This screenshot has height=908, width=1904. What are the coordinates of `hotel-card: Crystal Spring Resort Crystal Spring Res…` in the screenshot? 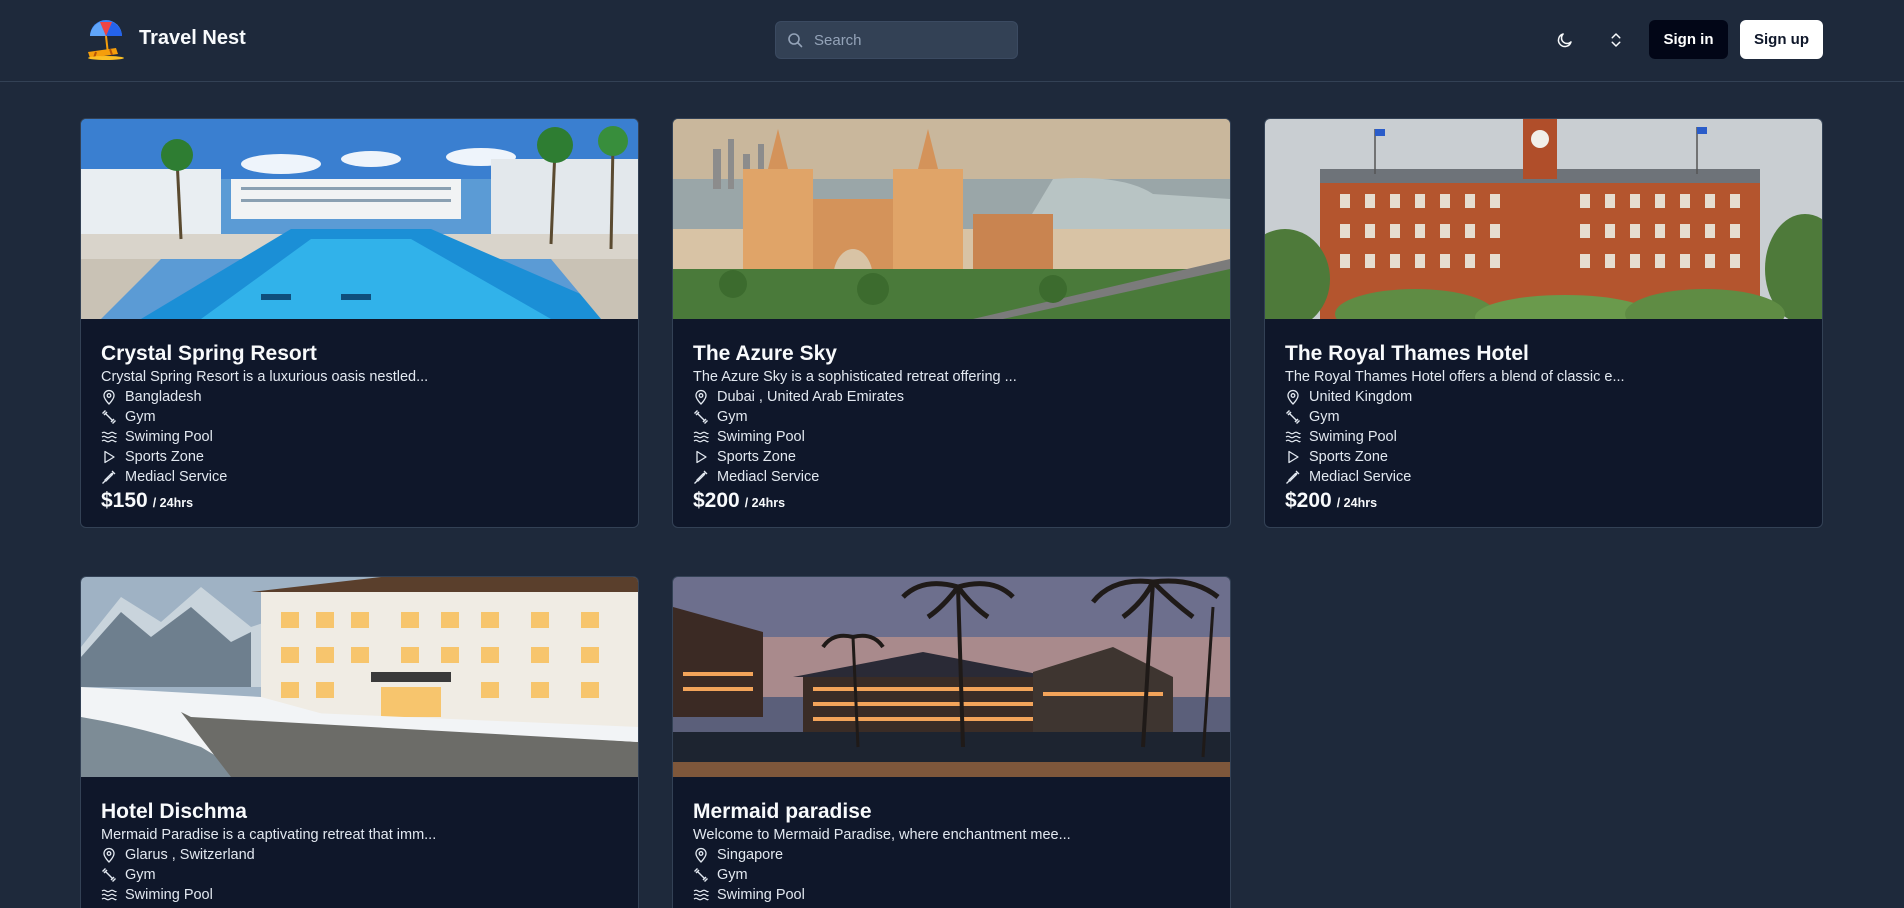 It's located at (359, 323).